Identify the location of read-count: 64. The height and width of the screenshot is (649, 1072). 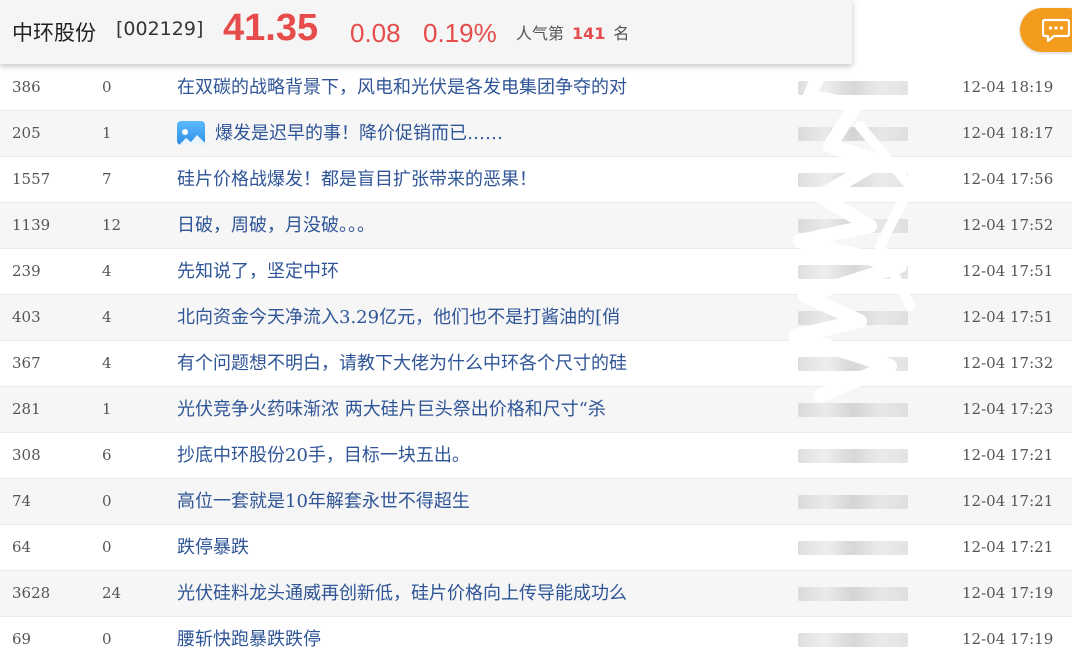
(22, 547).